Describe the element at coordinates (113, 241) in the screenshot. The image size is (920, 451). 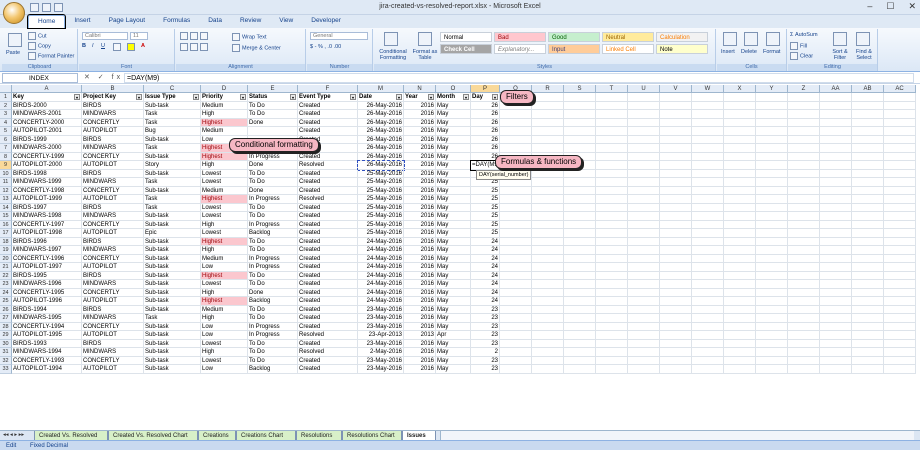
I see `cell: BIRDS` at that location.